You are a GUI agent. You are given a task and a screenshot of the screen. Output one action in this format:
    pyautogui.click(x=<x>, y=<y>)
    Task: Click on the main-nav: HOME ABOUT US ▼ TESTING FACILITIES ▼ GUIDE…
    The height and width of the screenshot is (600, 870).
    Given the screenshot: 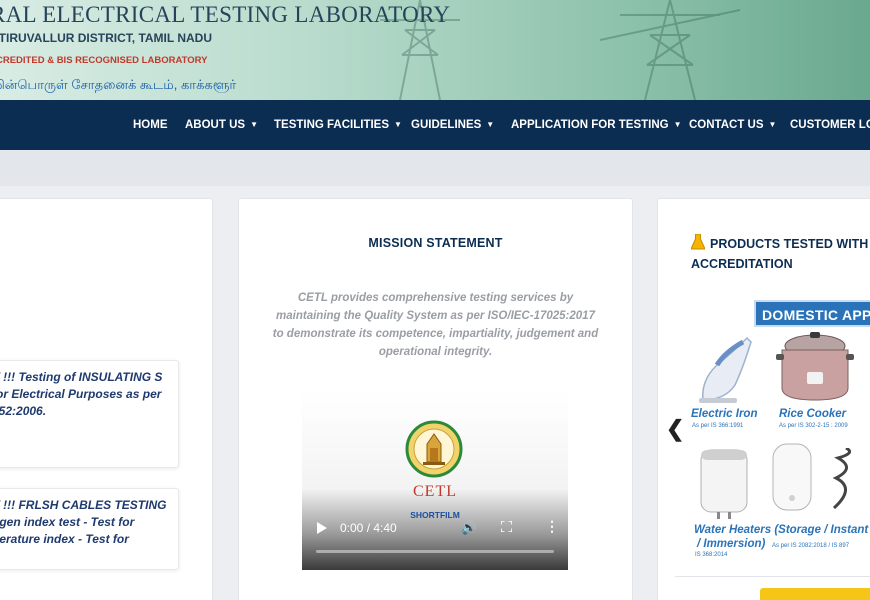 What is the action you would take?
    pyautogui.click(x=435, y=125)
    